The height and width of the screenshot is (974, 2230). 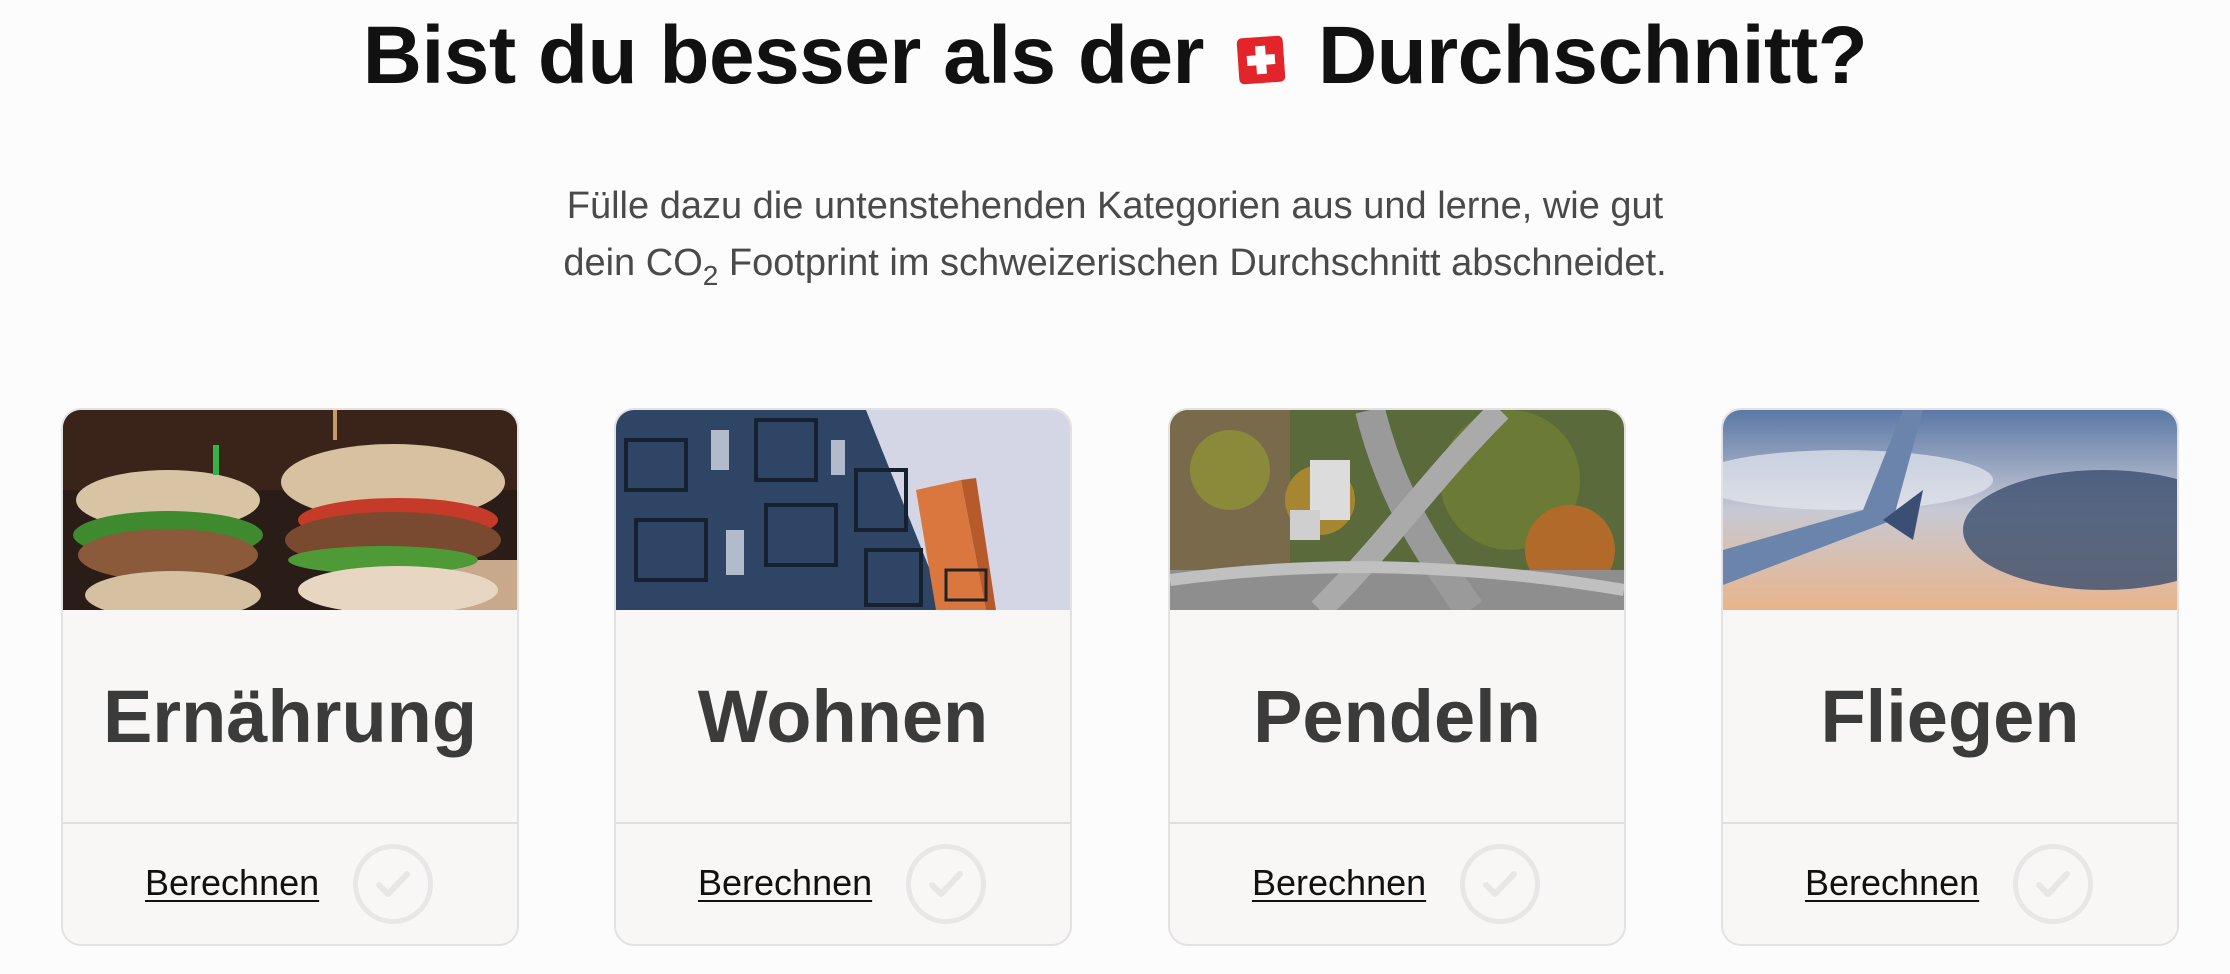 What do you see at coordinates (1592, 55) in the screenshot?
I see `title-text-end: Durchschnitt?` at bounding box center [1592, 55].